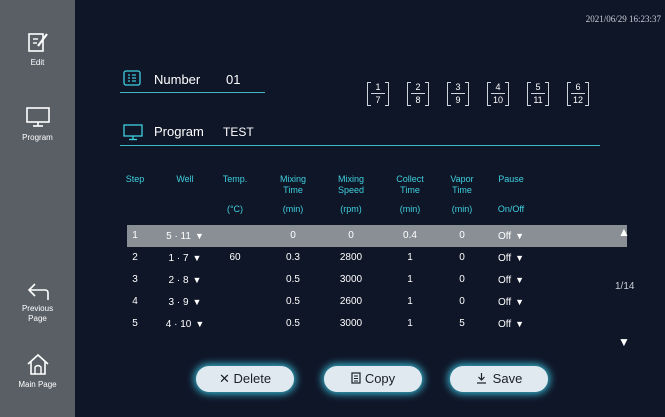 The height and width of the screenshot is (417, 665). Describe the element at coordinates (179, 131) in the screenshot. I see `program-label: Program` at that location.